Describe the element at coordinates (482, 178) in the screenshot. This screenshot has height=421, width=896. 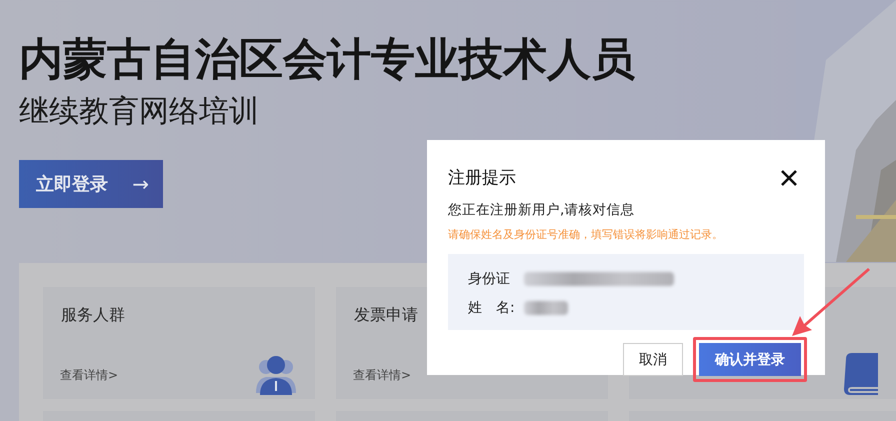
I see `dialog-title: 注册提示` at that location.